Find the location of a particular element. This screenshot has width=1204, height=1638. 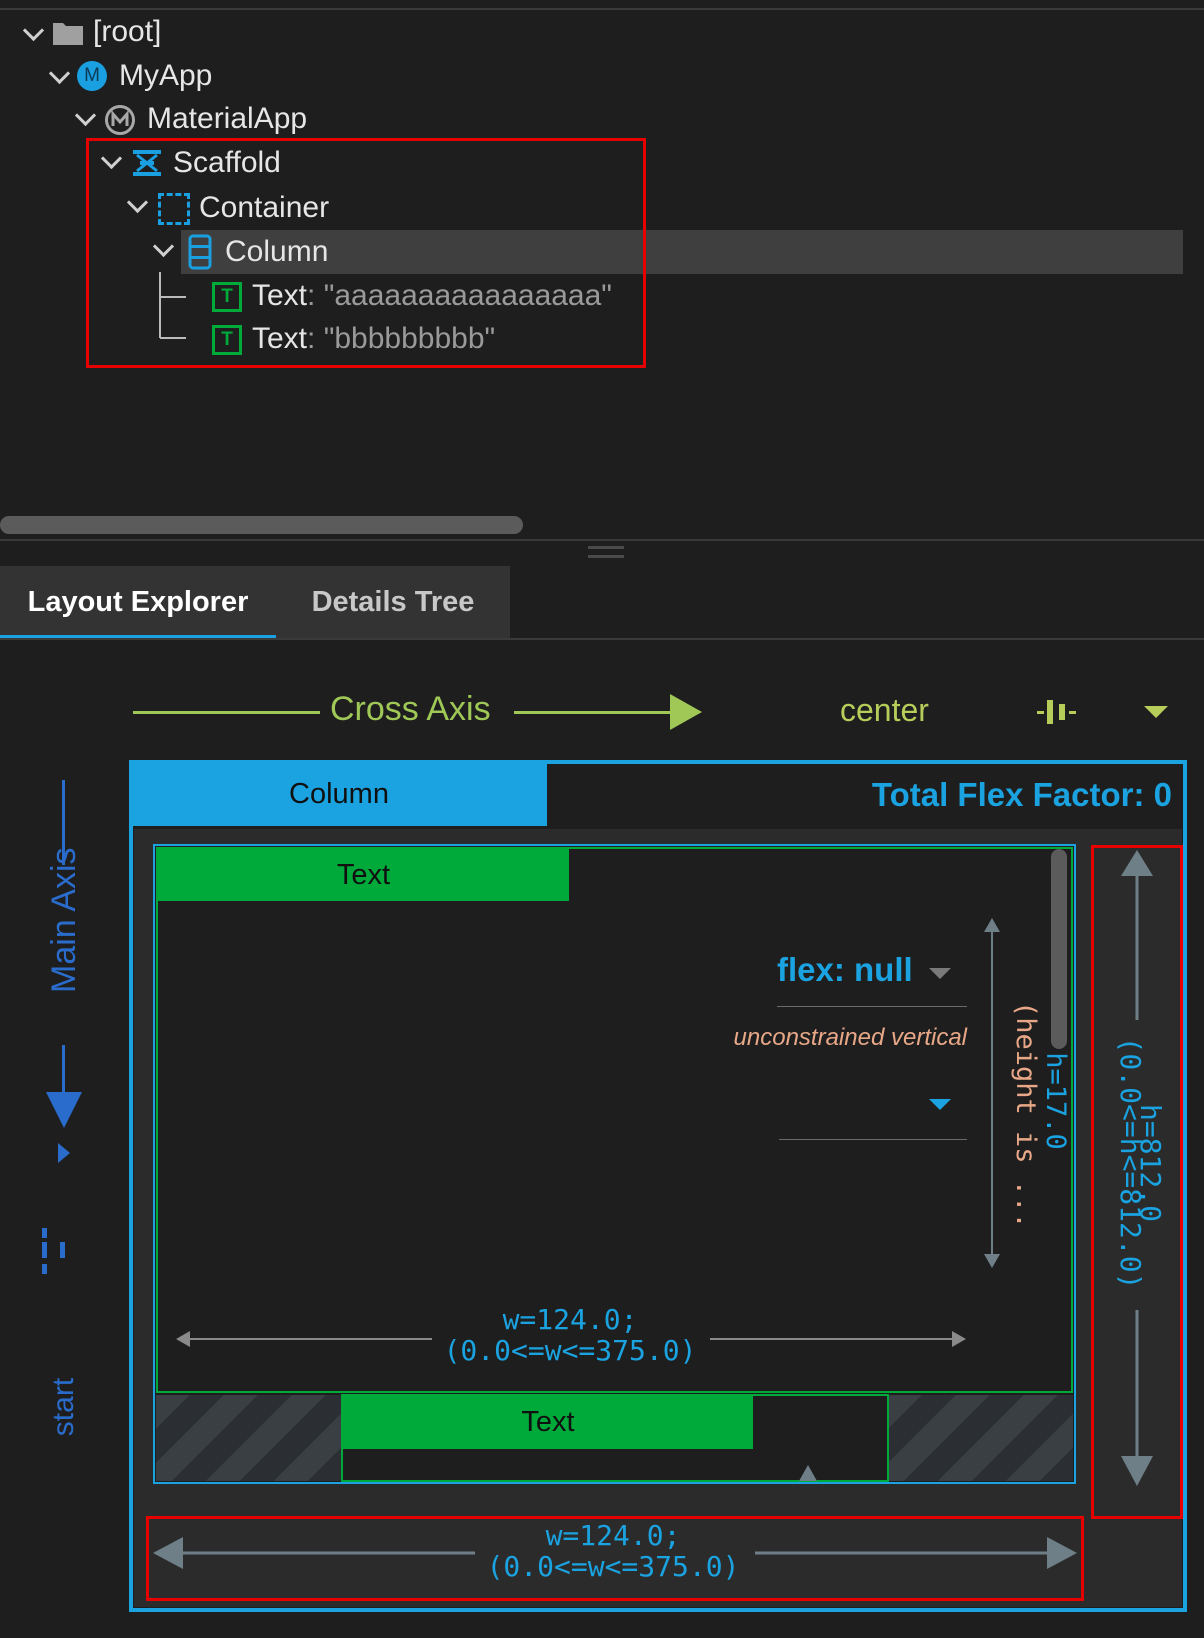

main-axis-line-bottom is located at coordinates (63, 1070).